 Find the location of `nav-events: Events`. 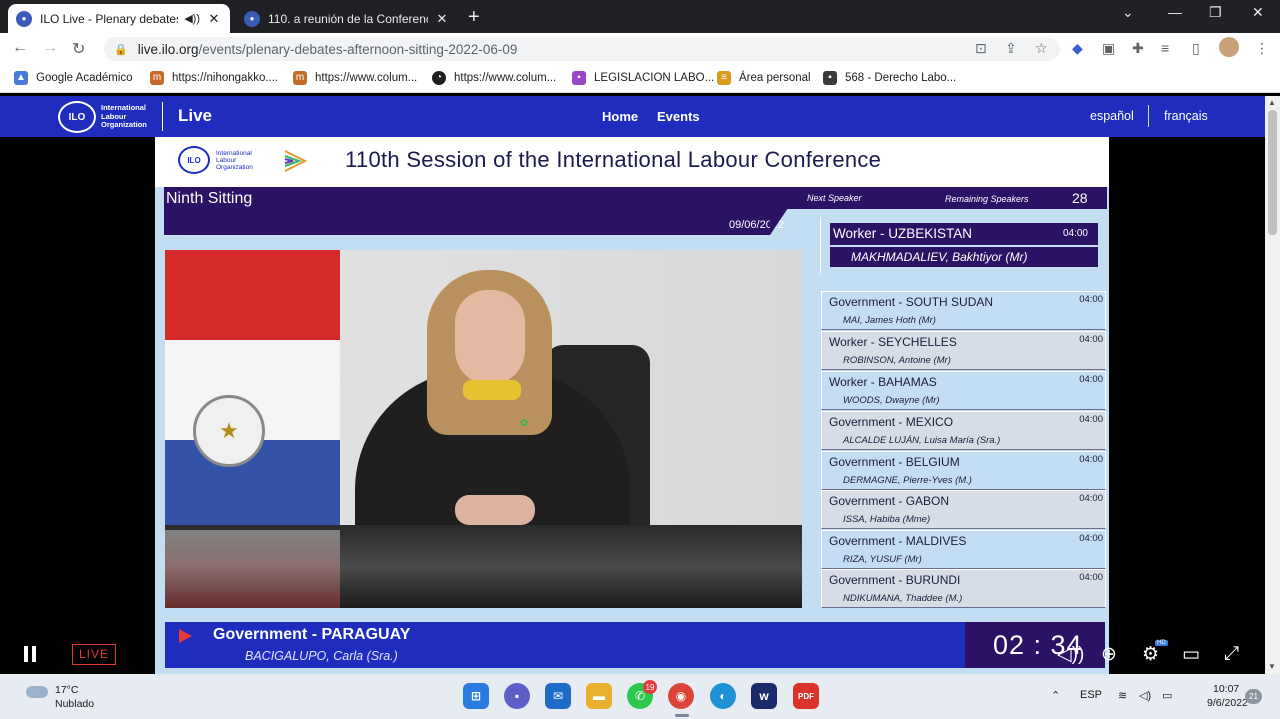

nav-events: Events is located at coordinates (678, 116).